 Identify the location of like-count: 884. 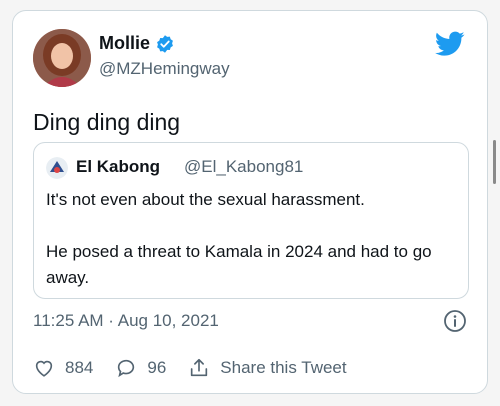
(79, 367).